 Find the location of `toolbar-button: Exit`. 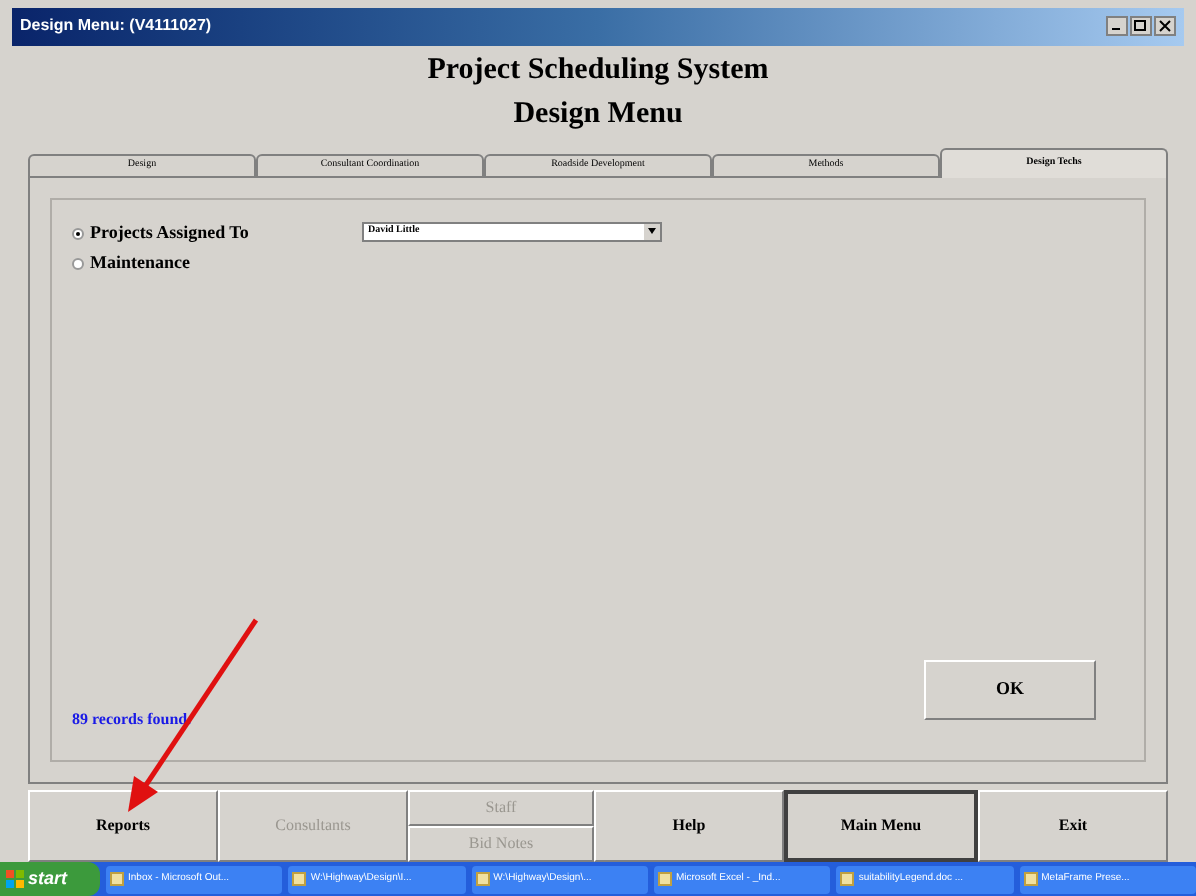

toolbar-button: Exit is located at coordinates (1073, 826).